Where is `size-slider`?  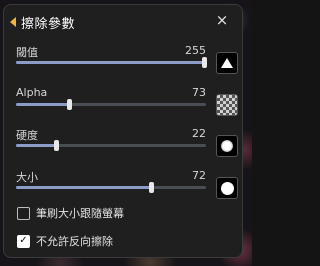
size-slider is located at coordinates (111, 187).